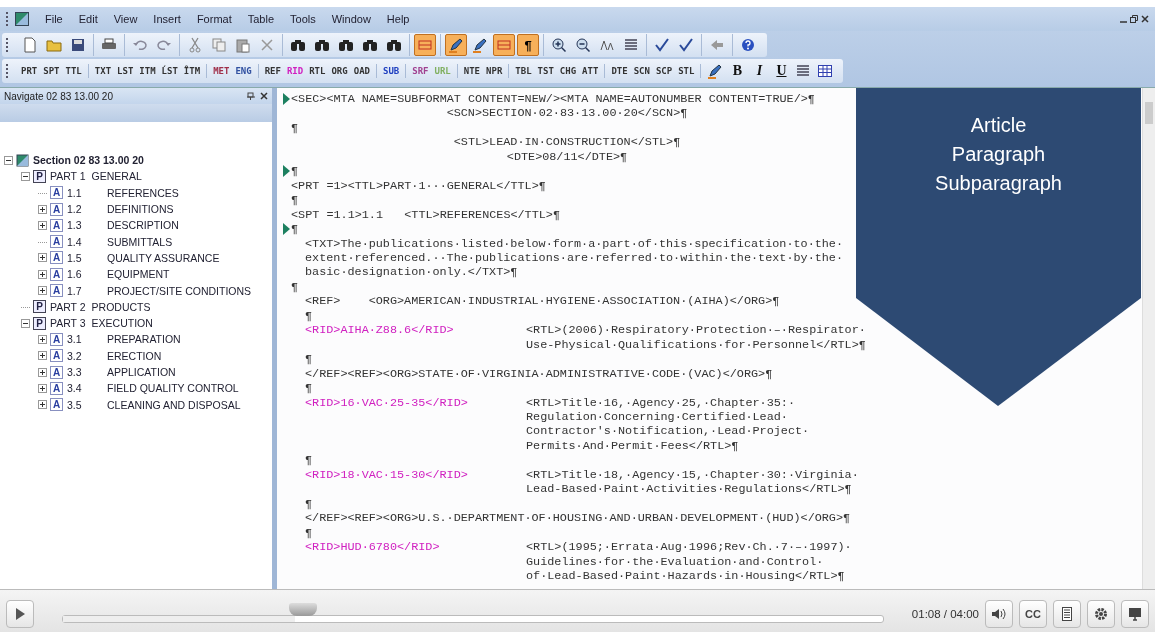 The image size is (1155, 632). Describe the element at coordinates (122, 323) in the screenshot. I see `tree-item: EXECUTION` at that location.